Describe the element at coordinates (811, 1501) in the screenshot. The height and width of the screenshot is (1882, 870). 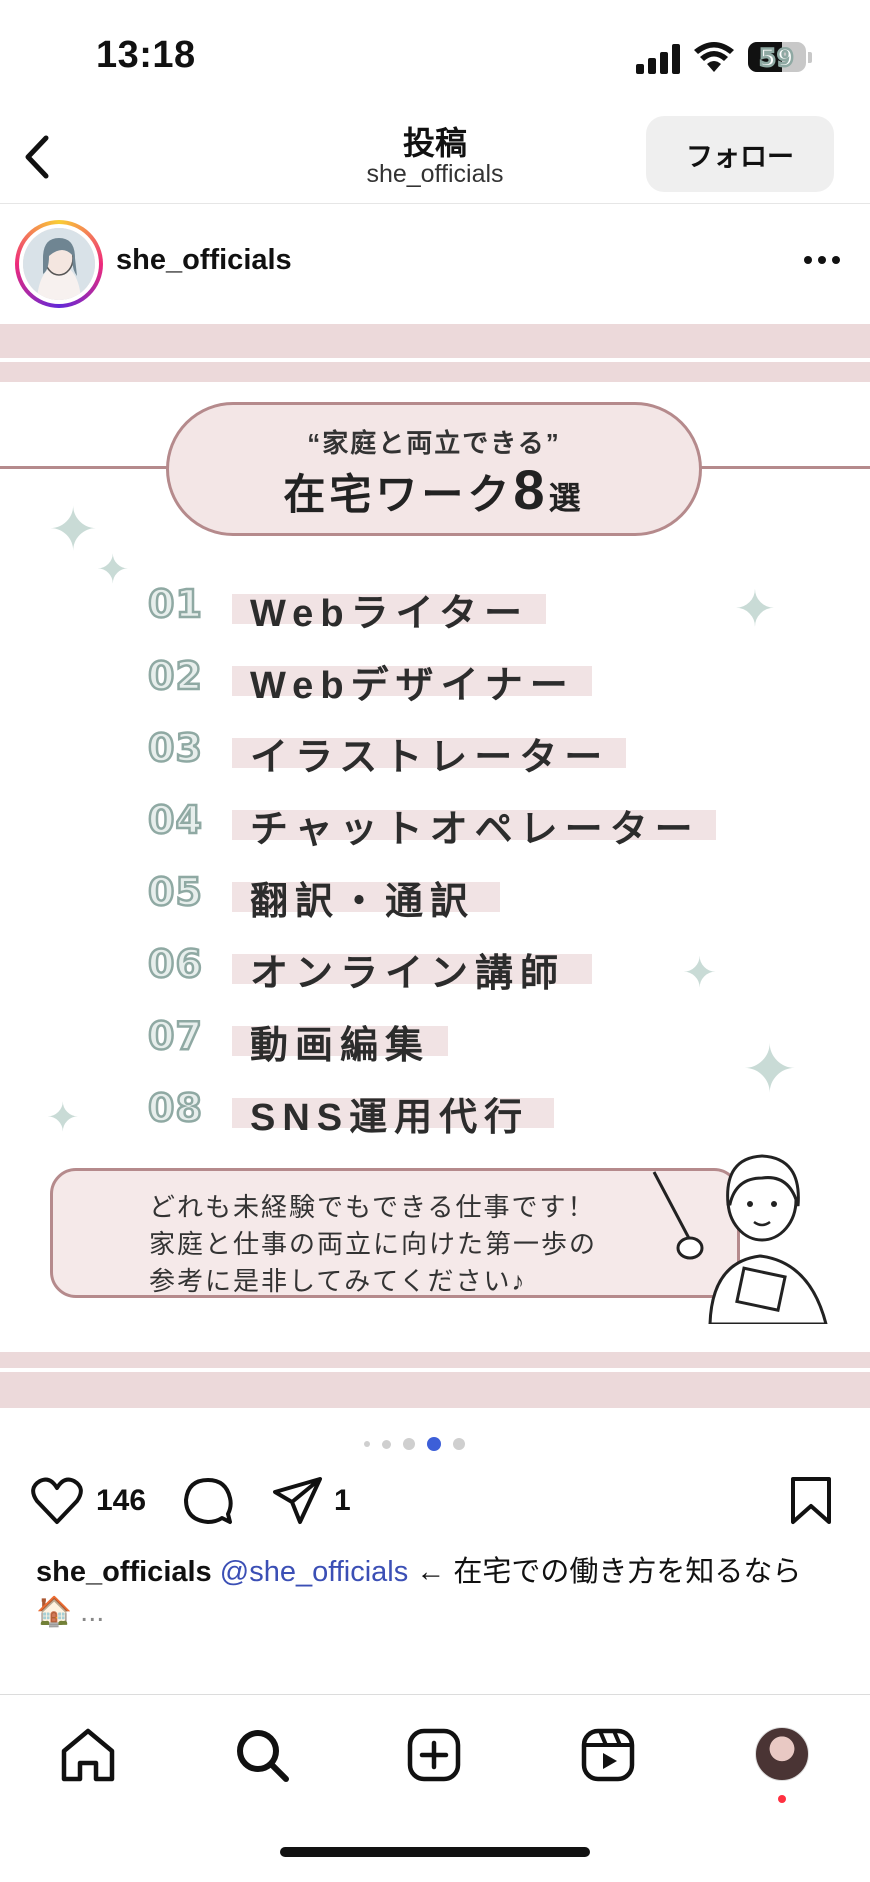
I see `bookmark-icon` at that location.